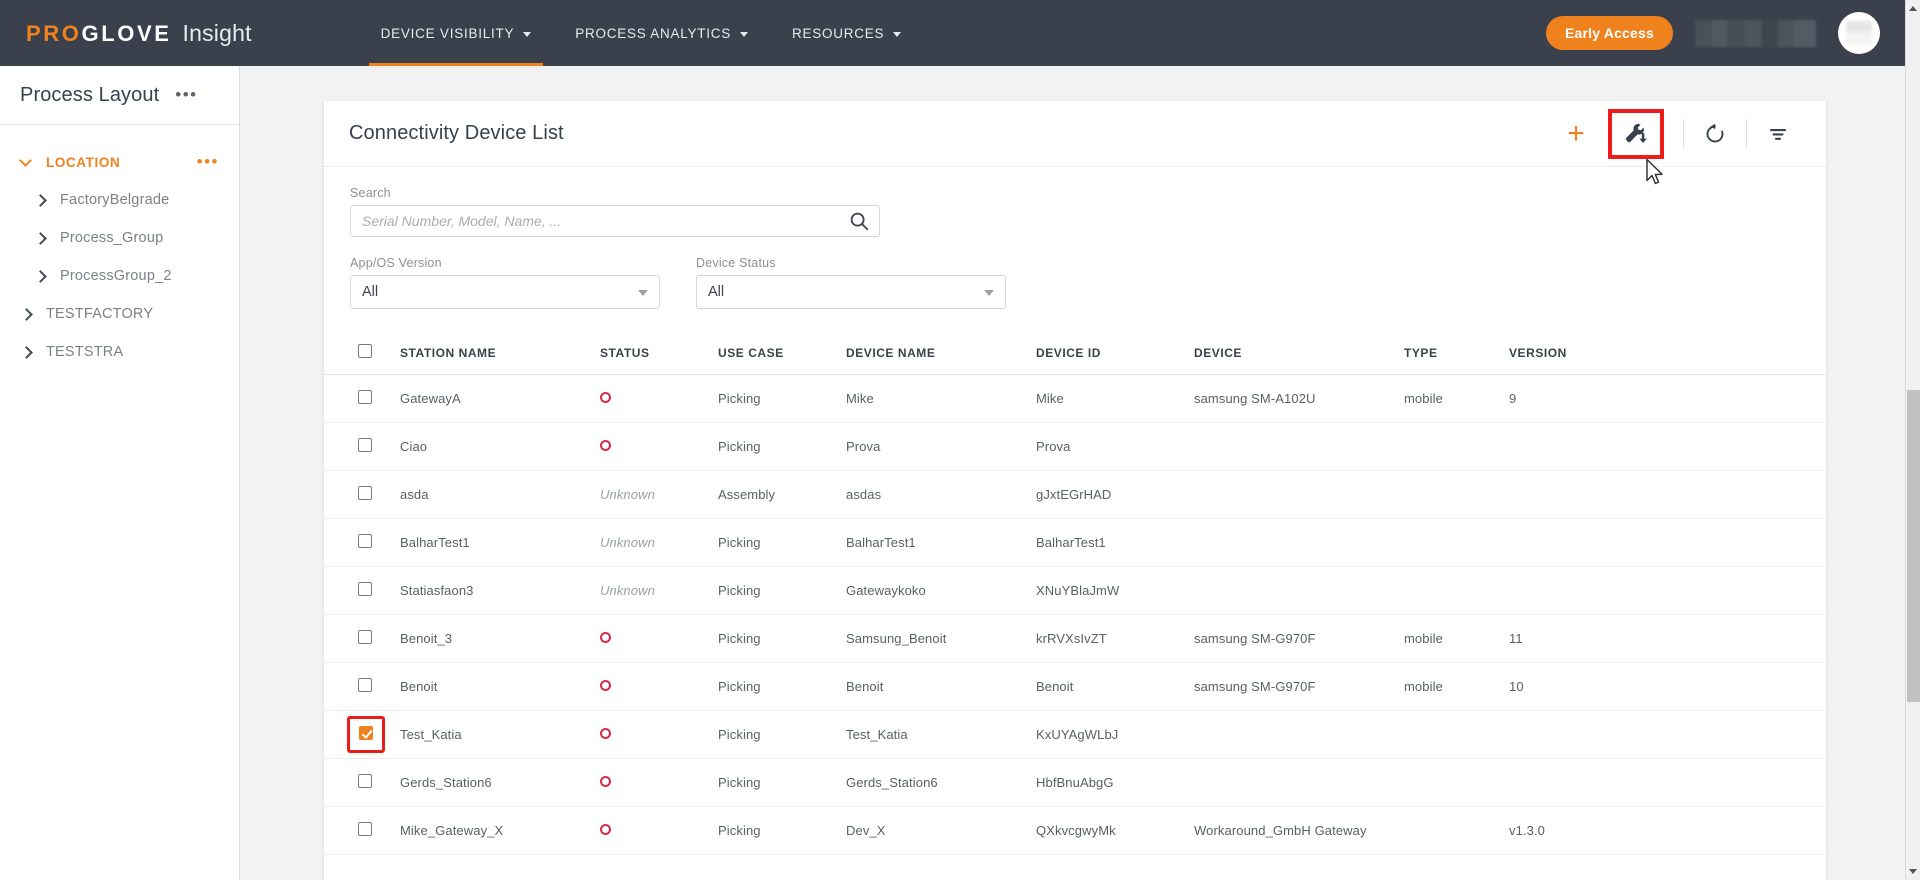 Image resolution: width=1920 pixels, height=880 pixels. Describe the element at coordinates (370, 193) in the screenshot. I see `search-label: Search` at that location.